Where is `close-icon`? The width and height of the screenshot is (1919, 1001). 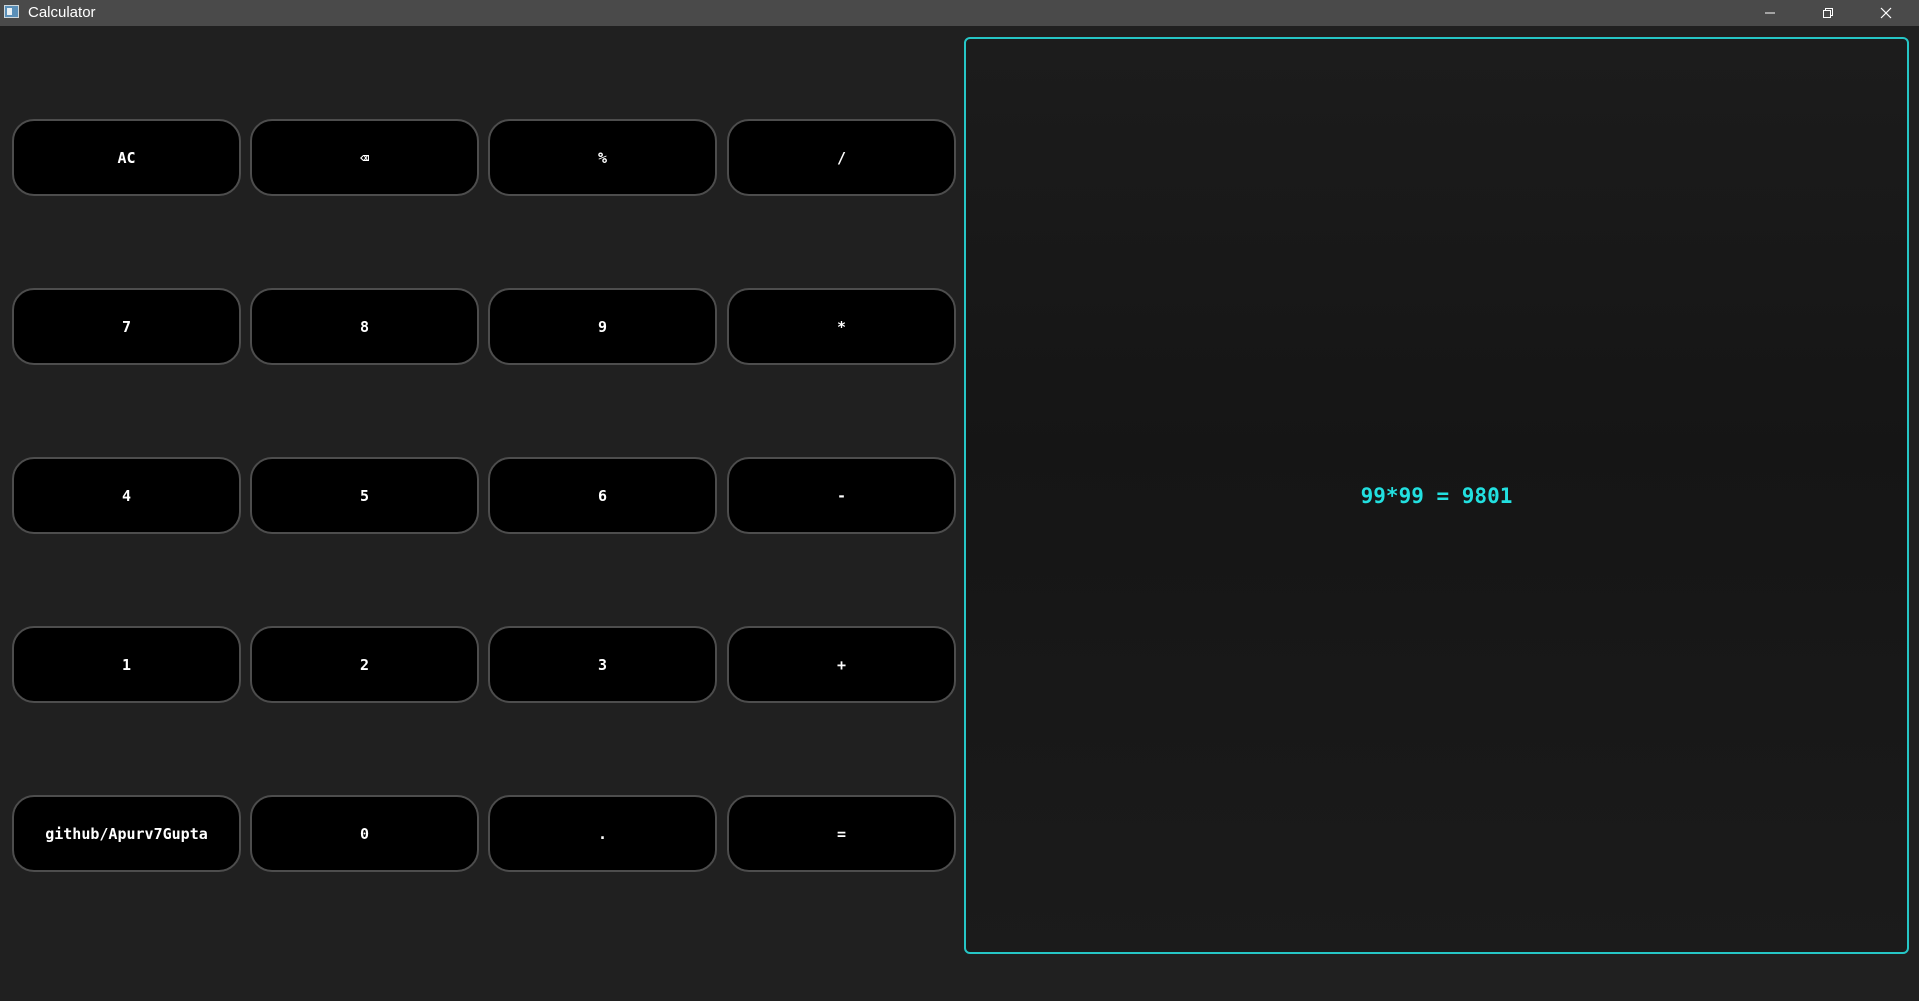
close-icon is located at coordinates (1886, 13).